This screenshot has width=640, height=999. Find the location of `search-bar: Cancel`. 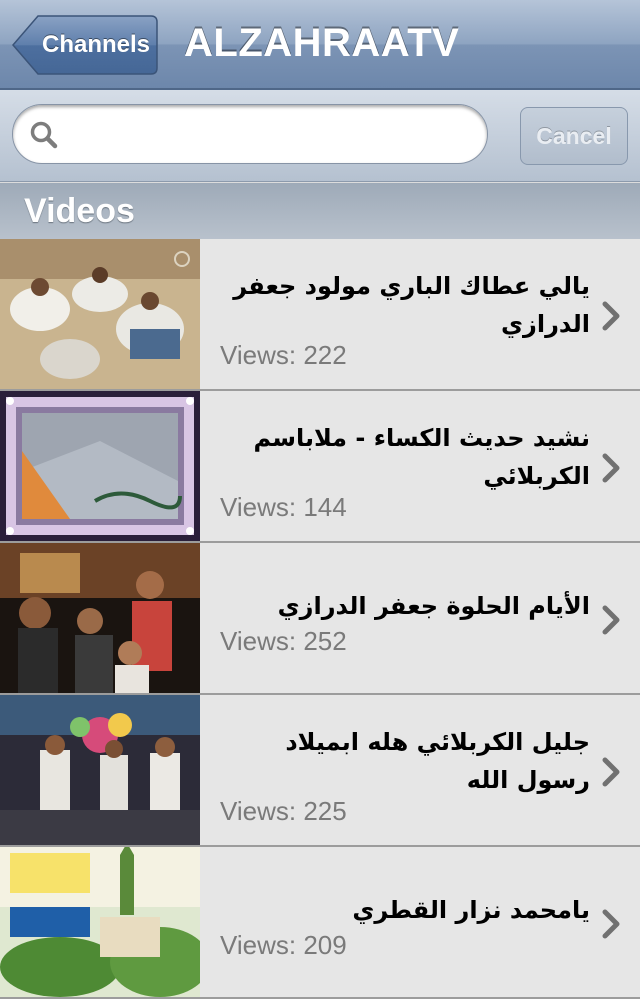

search-bar: Cancel is located at coordinates (320, 136).